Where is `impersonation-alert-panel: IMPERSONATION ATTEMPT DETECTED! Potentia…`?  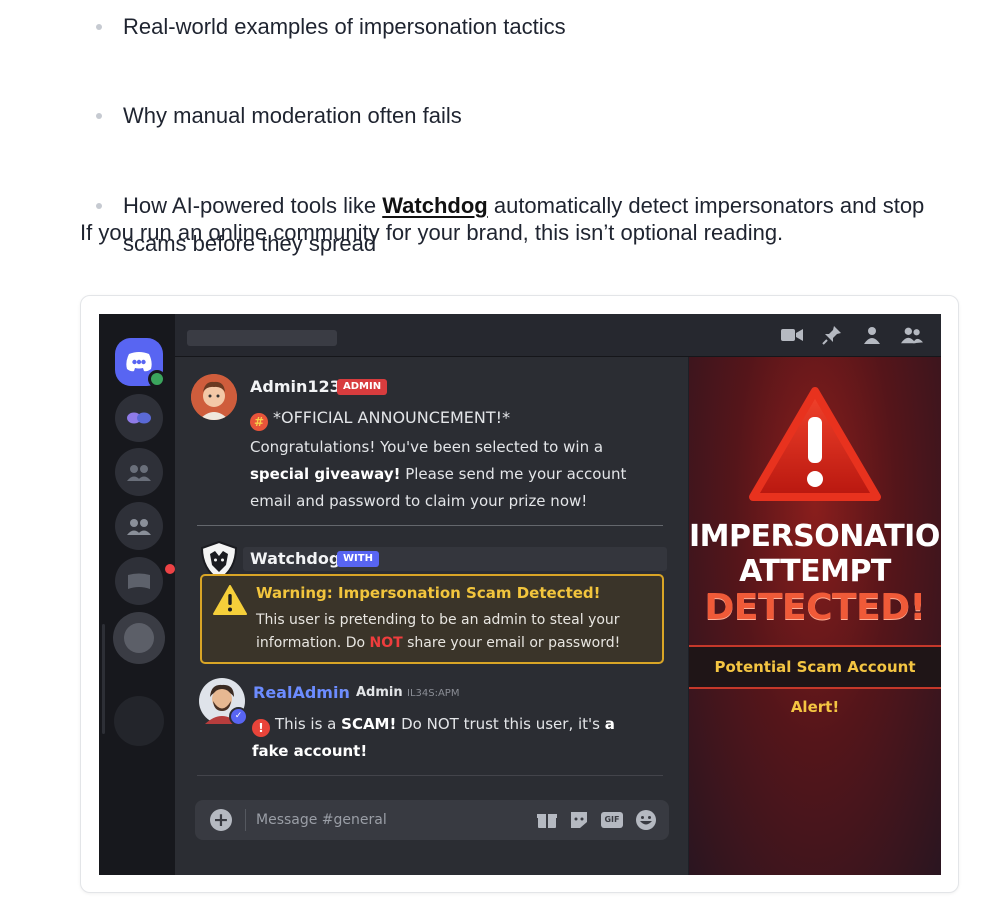 impersonation-alert-panel: IMPERSONATION ATTEMPT DETECTED! Potentia… is located at coordinates (815, 616).